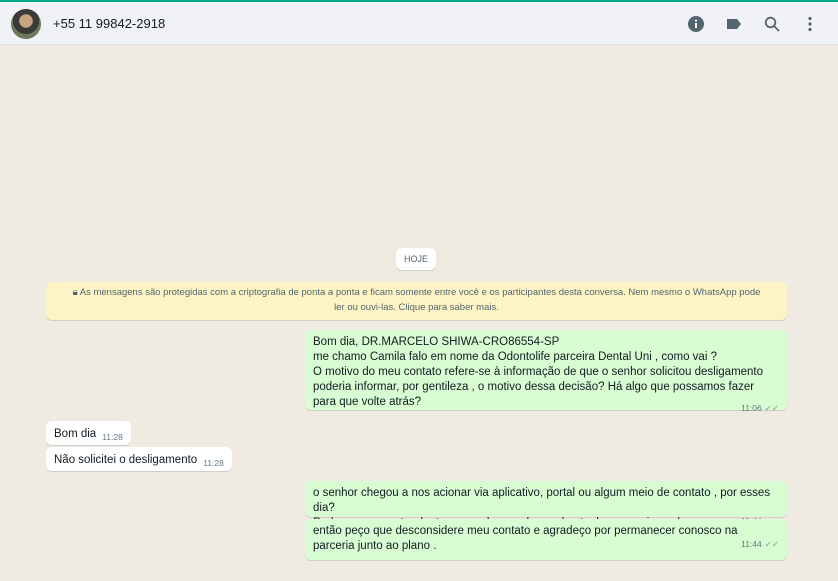  What do you see at coordinates (751, 408) in the screenshot?
I see `message-time: 11:06` at bounding box center [751, 408].